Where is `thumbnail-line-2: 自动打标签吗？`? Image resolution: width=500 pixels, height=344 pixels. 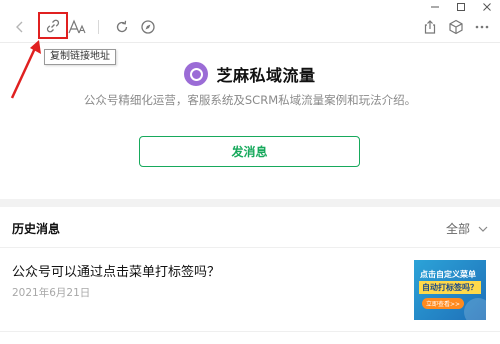 thumbnail-line-2: 自动打标签吗？ is located at coordinates (450, 287).